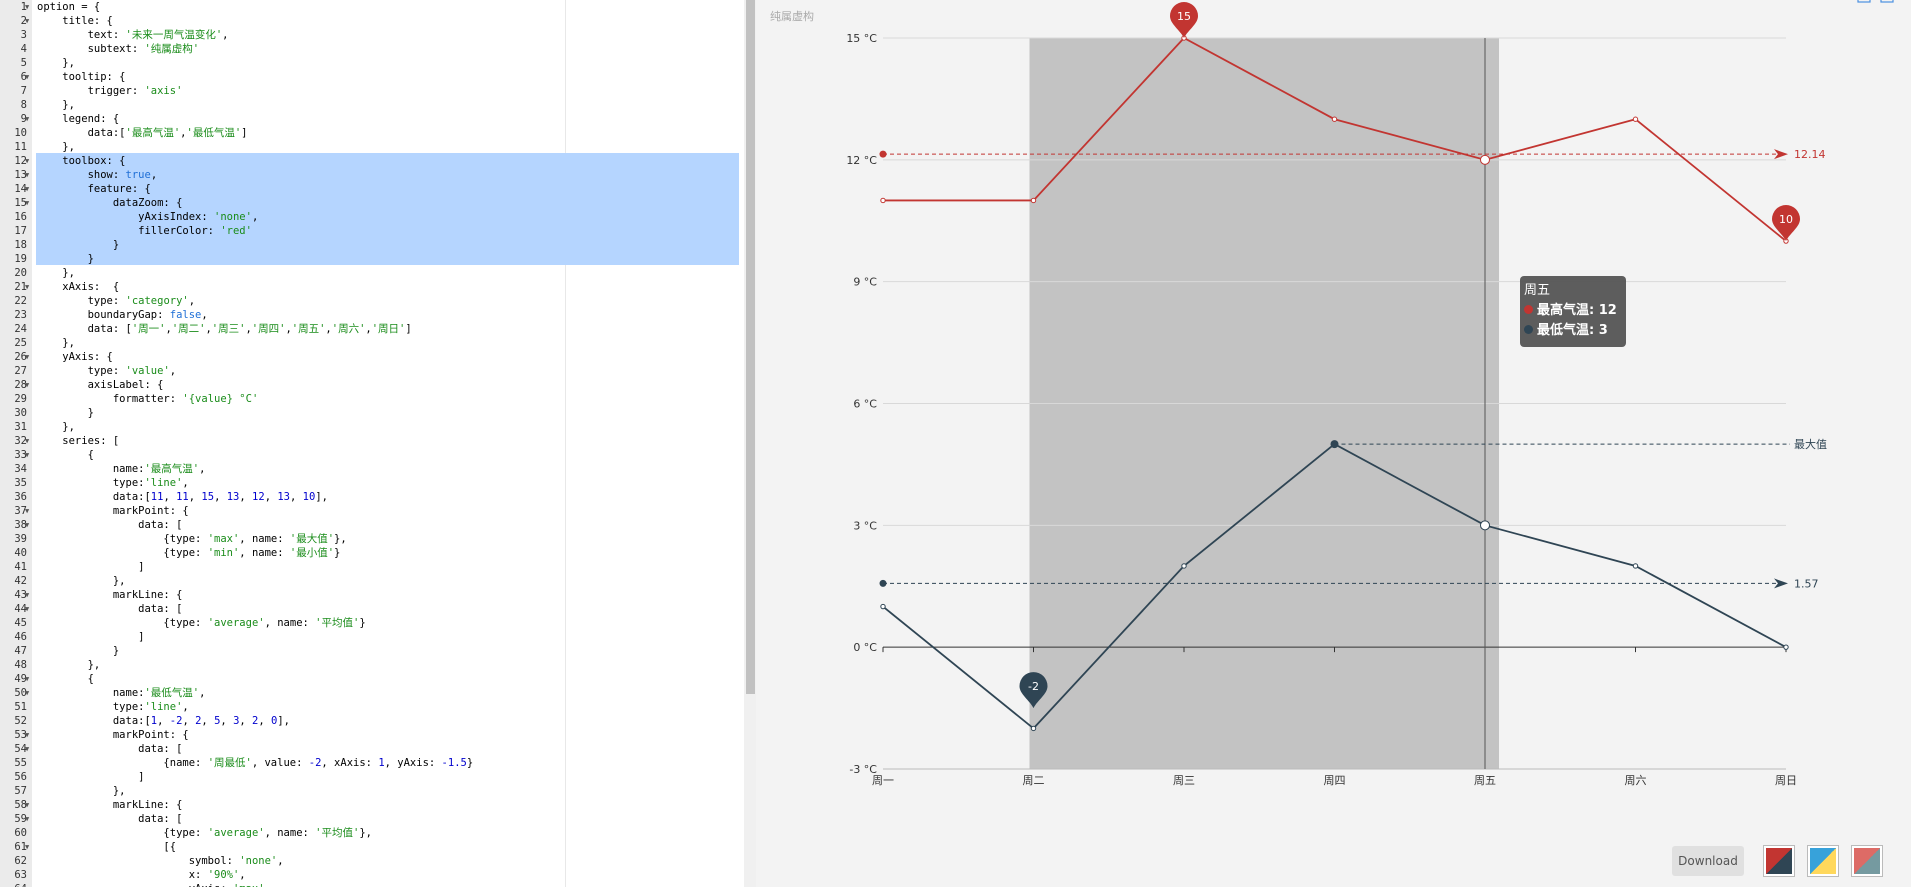 The image size is (1911, 887). What do you see at coordinates (378, 819) in the screenshot?
I see `code-line: 59 ▼ data: [` at bounding box center [378, 819].